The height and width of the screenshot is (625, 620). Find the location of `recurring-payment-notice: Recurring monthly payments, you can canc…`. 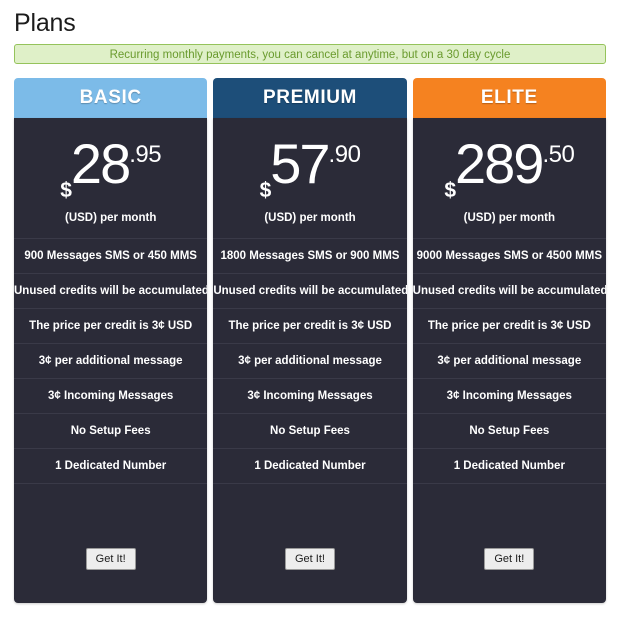

recurring-payment-notice: Recurring monthly payments, you can canc… is located at coordinates (310, 54).